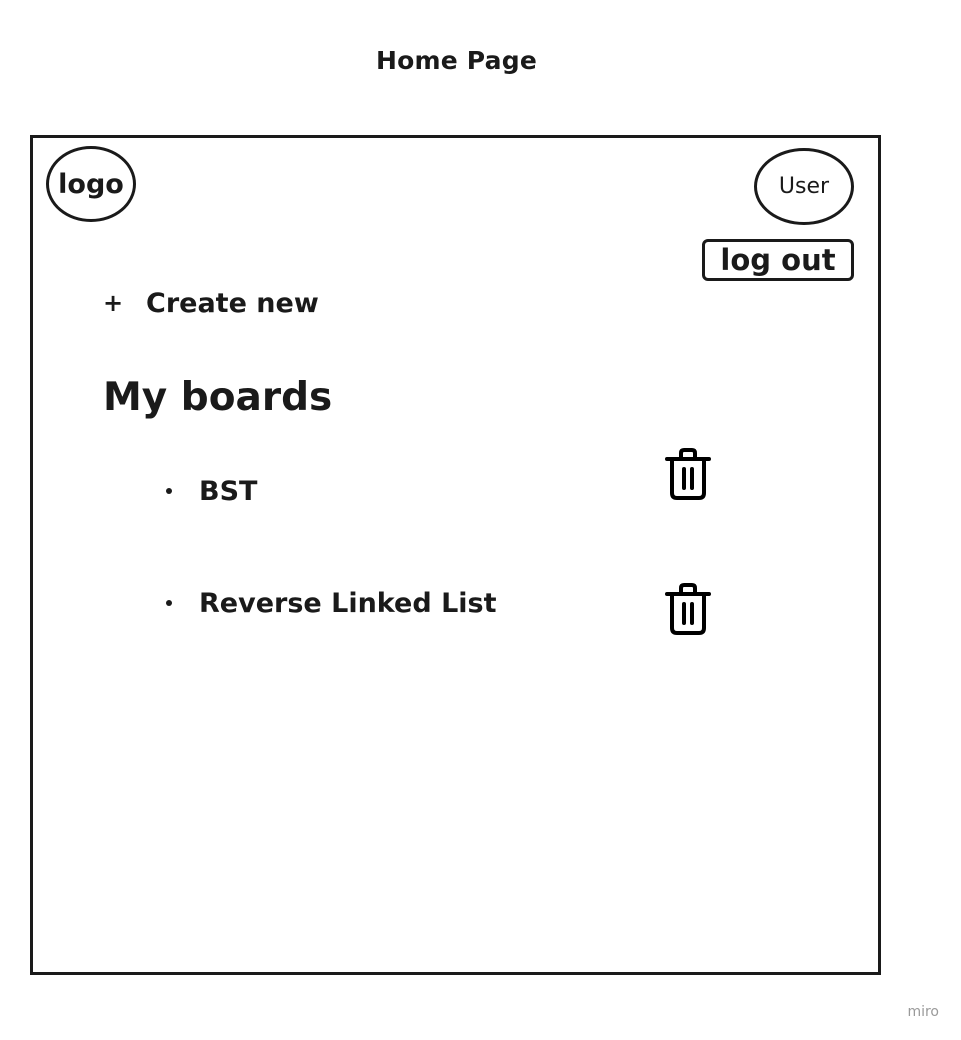 The height and width of the screenshot is (1040, 961). I want to click on user-label: User, so click(804, 186).